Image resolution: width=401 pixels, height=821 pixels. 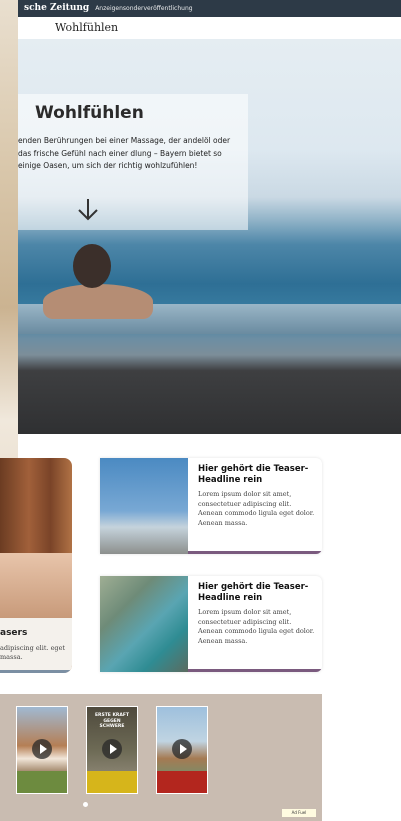 What do you see at coordinates (112, 721) in the screenshot?
I see `video-title: ERSTE KRAFT GEGEN SCHWERE` at bounding box center [112, 721].